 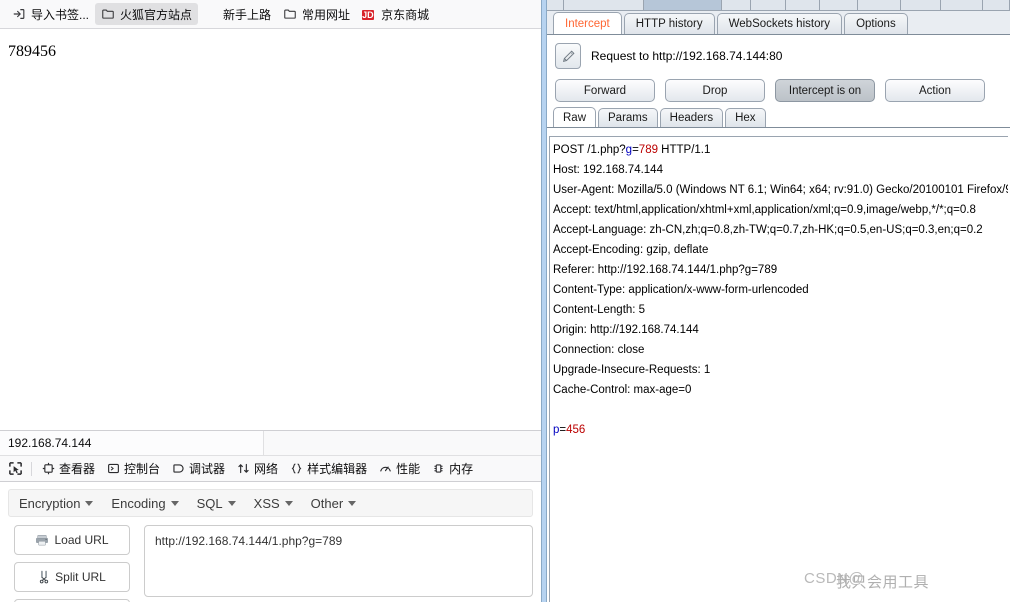 I want to click on performance-icon, so click(x=385, y=468).